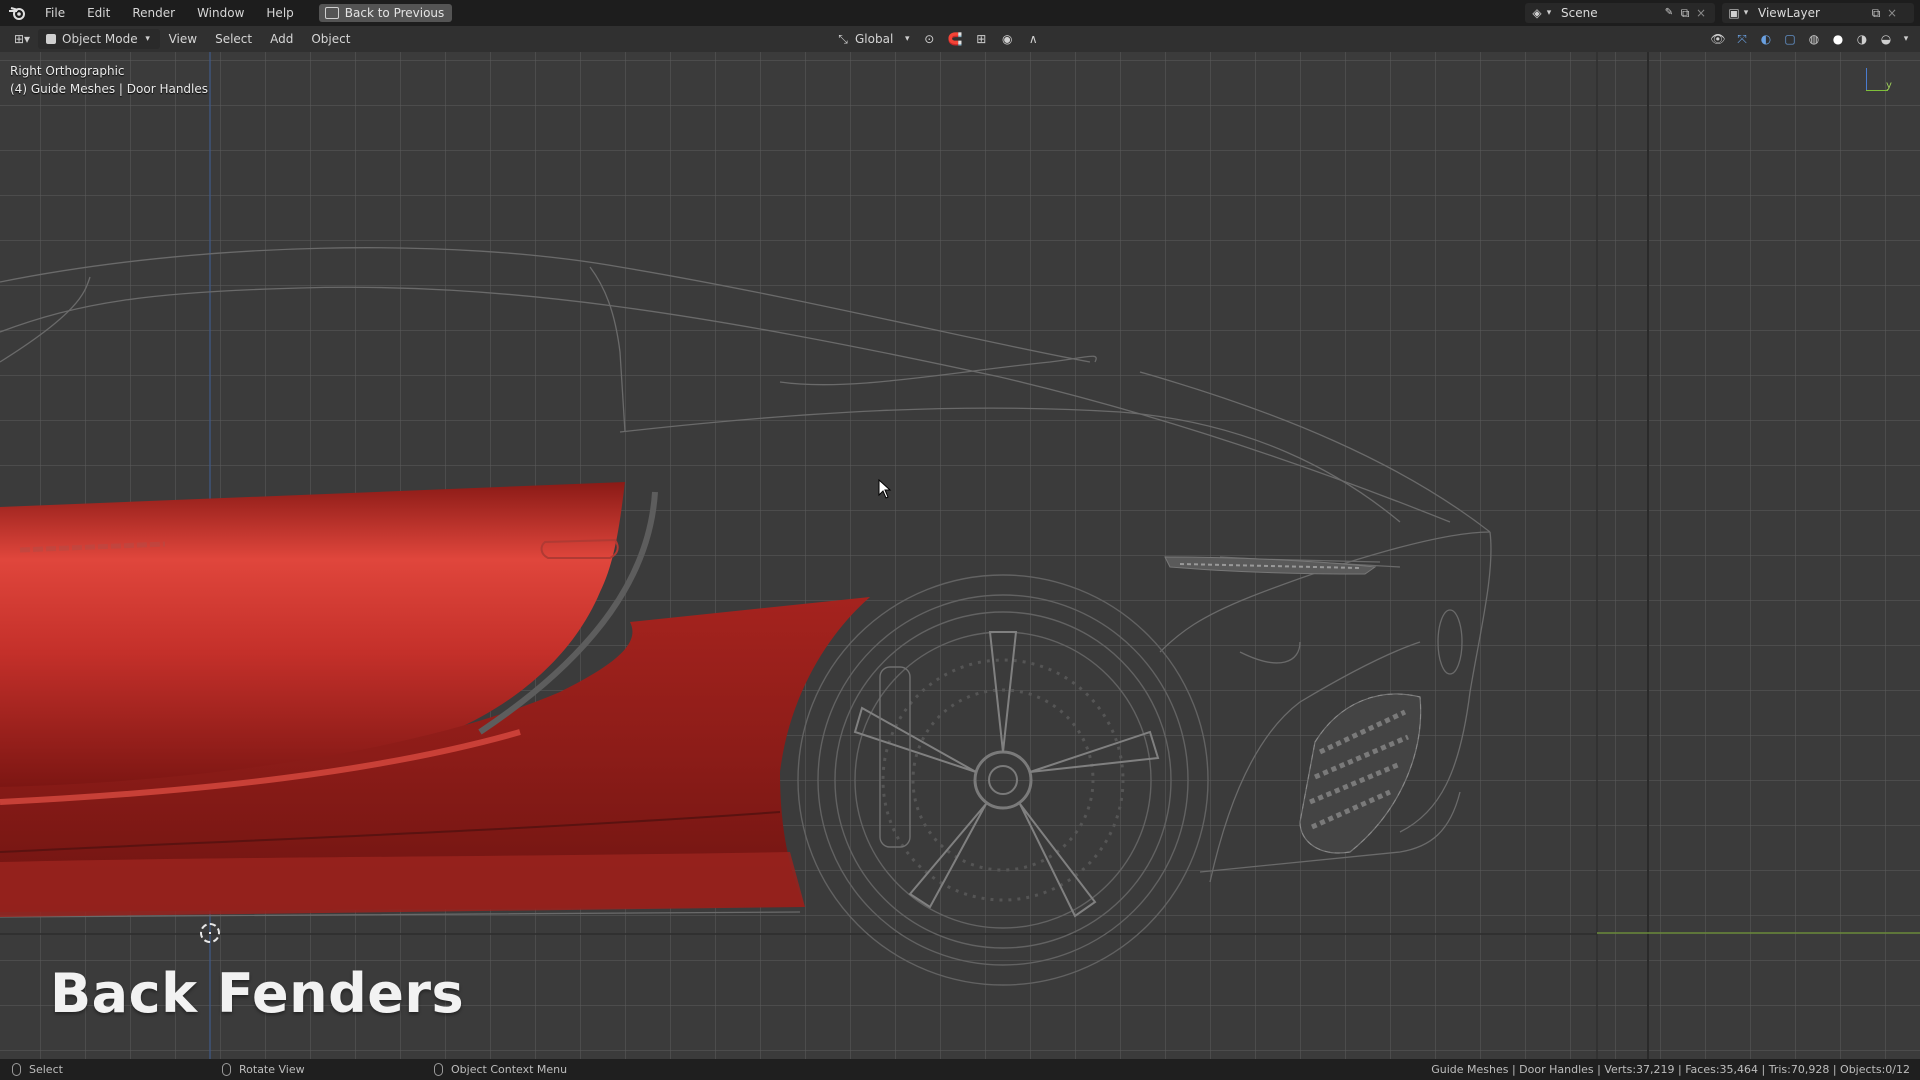 The width and height of the screenshot is (1920, 1080). What do you see at coordinates (438, 1069) in the screenshot?
I see `right-mouse-icon` at bounding box center [438, 1069].